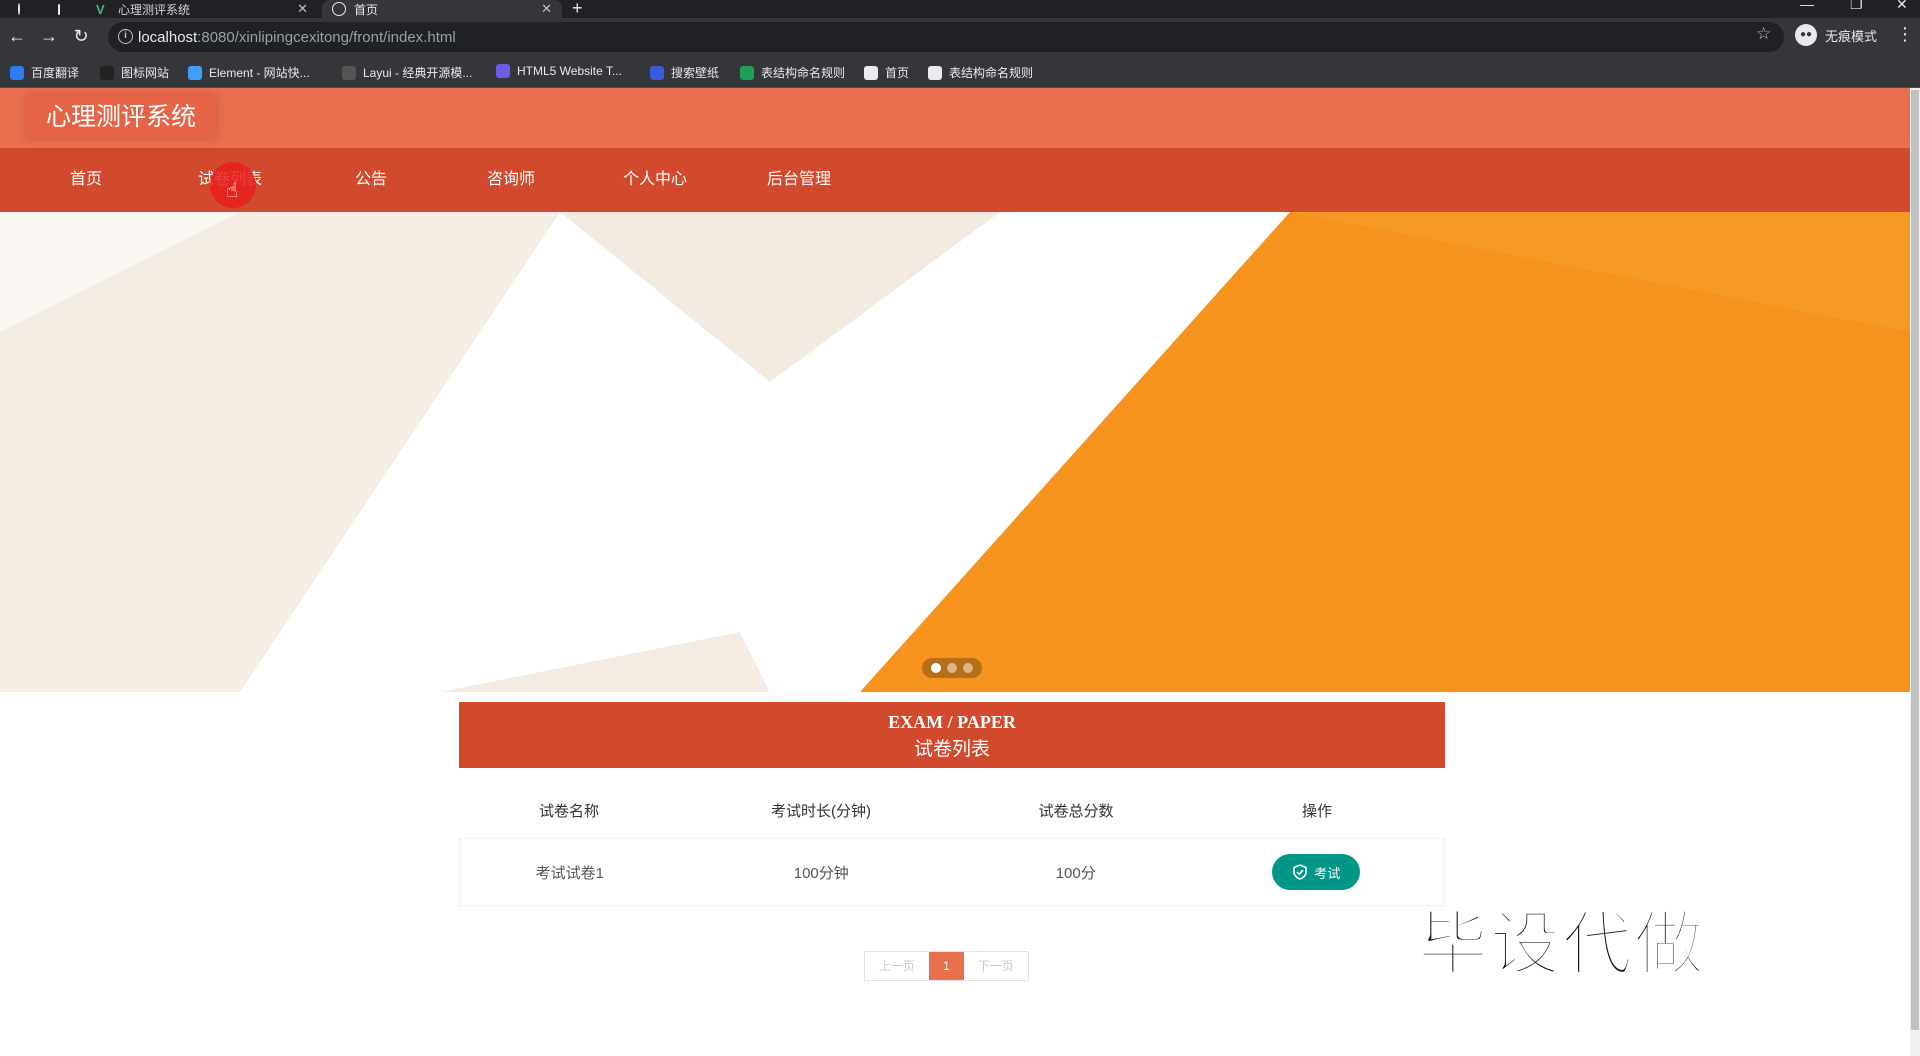 The width and height of the screenshot is (1920, 1056). What do you see at coordinates (1915, 560) in the screenshot?
I see `scrollbar-thumb` at bounding box center [1915, 560].